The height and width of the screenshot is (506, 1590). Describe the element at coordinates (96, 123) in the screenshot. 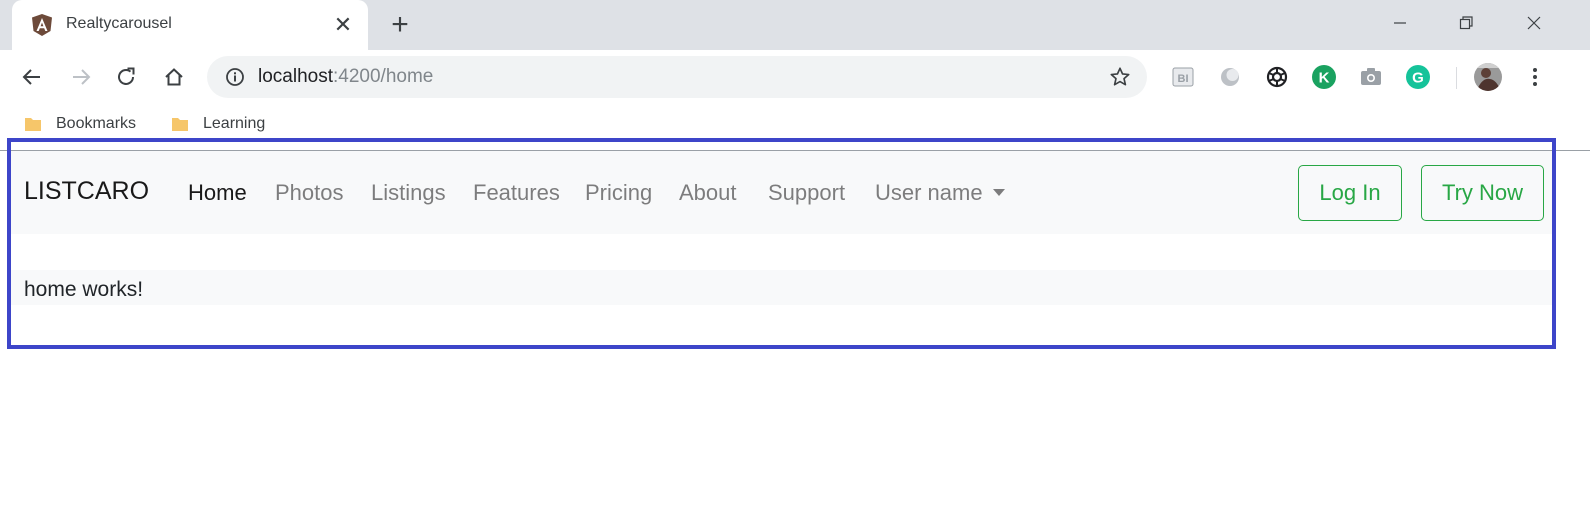

I see `bookmark-label: Bookmarks` at that location.